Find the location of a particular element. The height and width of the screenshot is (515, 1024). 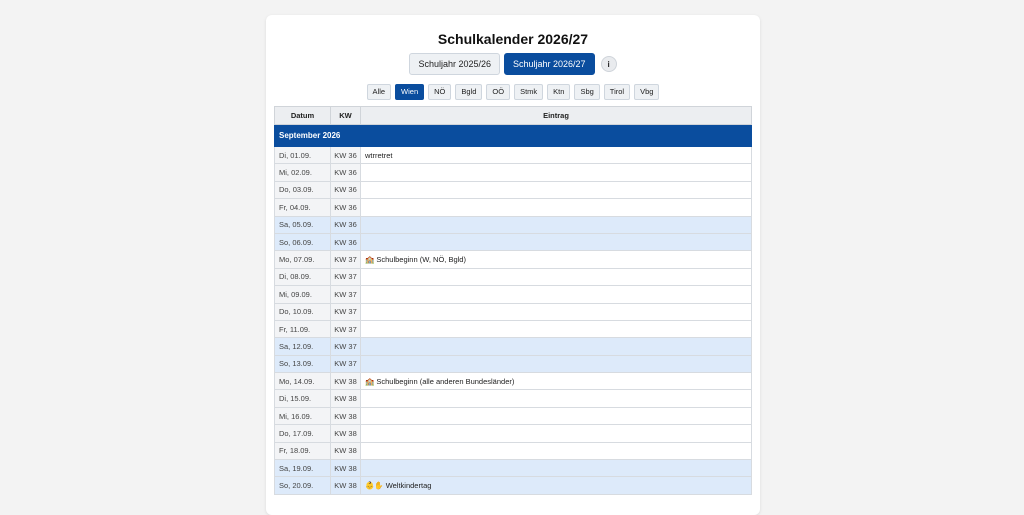

table-row: Sa, 19.09. KW 38 is located at coordinates (513, 468).